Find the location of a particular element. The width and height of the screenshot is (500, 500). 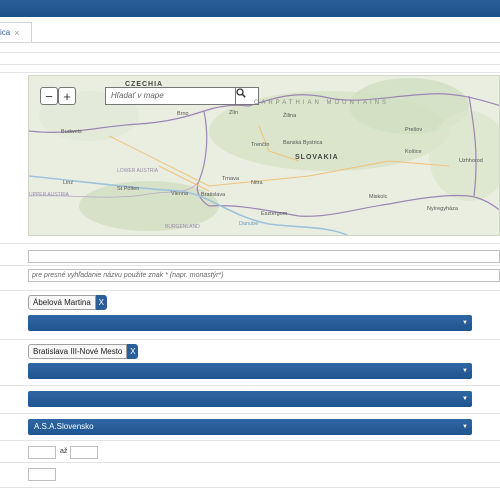

map-label: UPPER AUSTRIA is located at coordinates (49, 195).